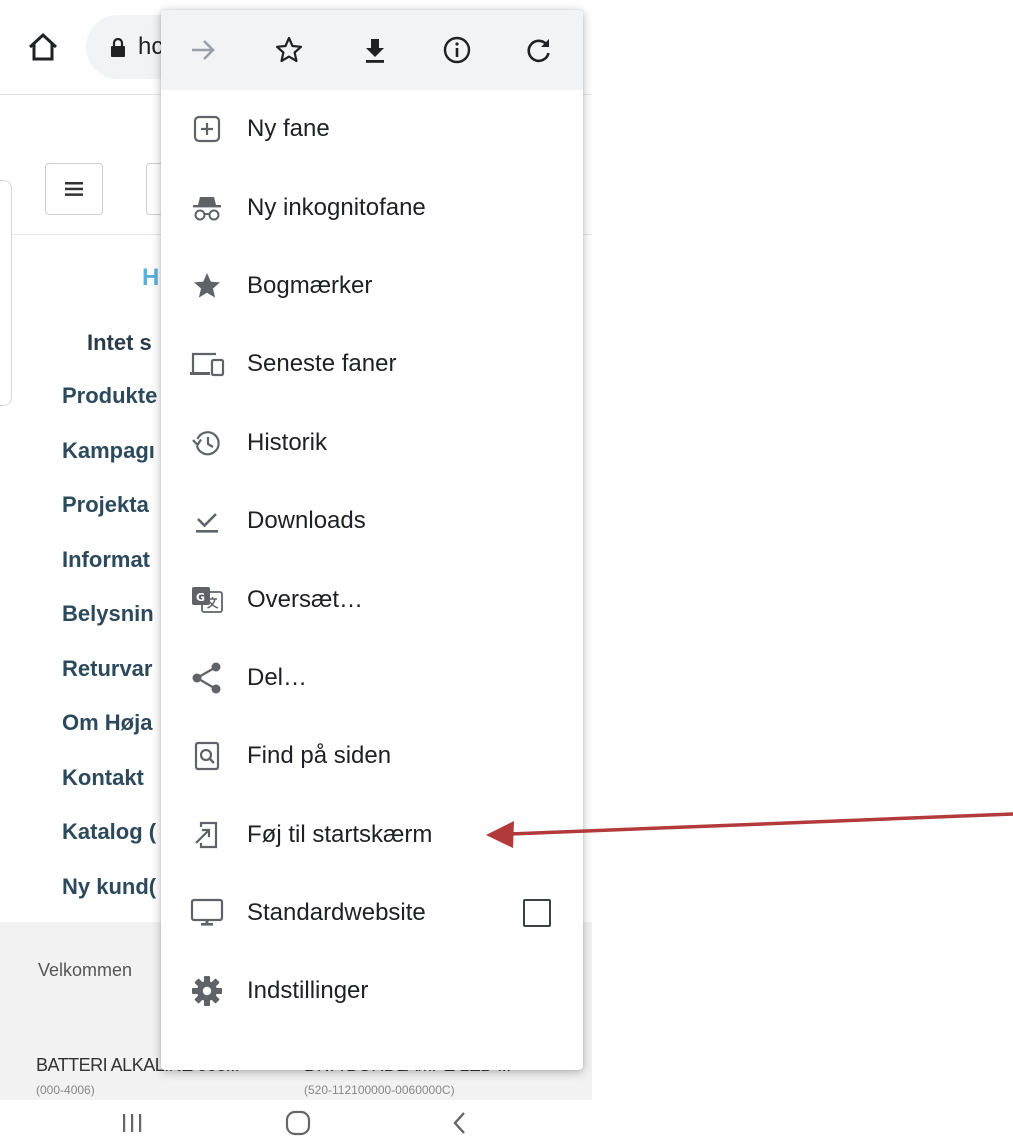  I want to click on hamburger-icon, so click(74, 189).